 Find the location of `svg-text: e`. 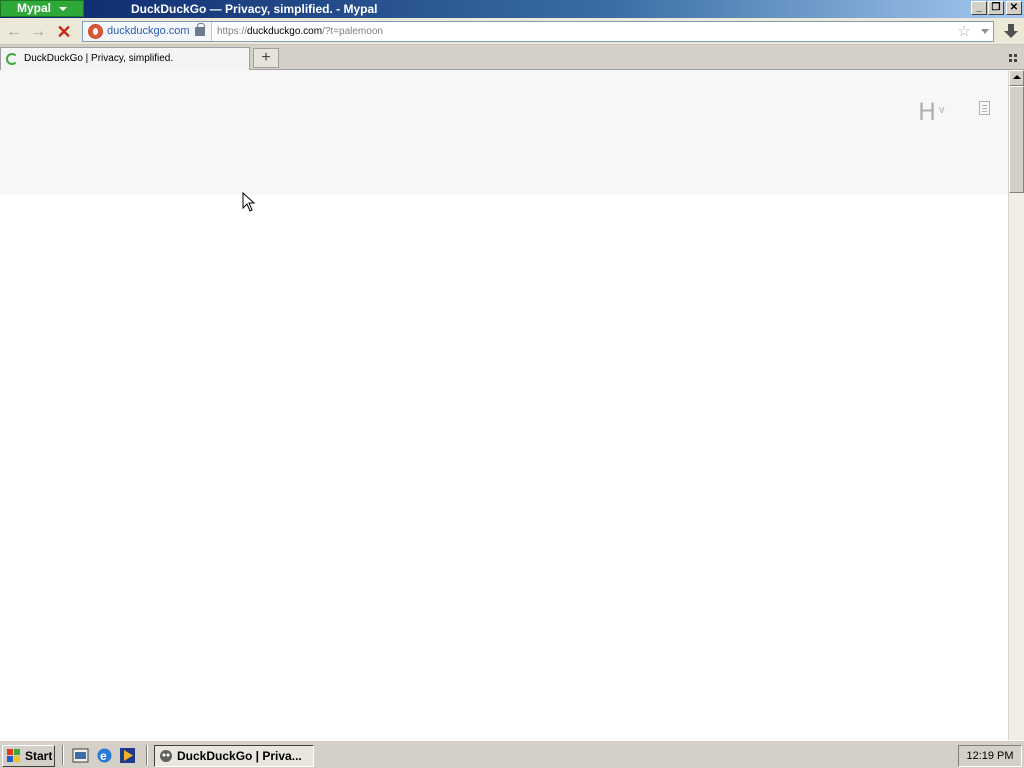

svg-text: e is located at coordinates (103, 756).